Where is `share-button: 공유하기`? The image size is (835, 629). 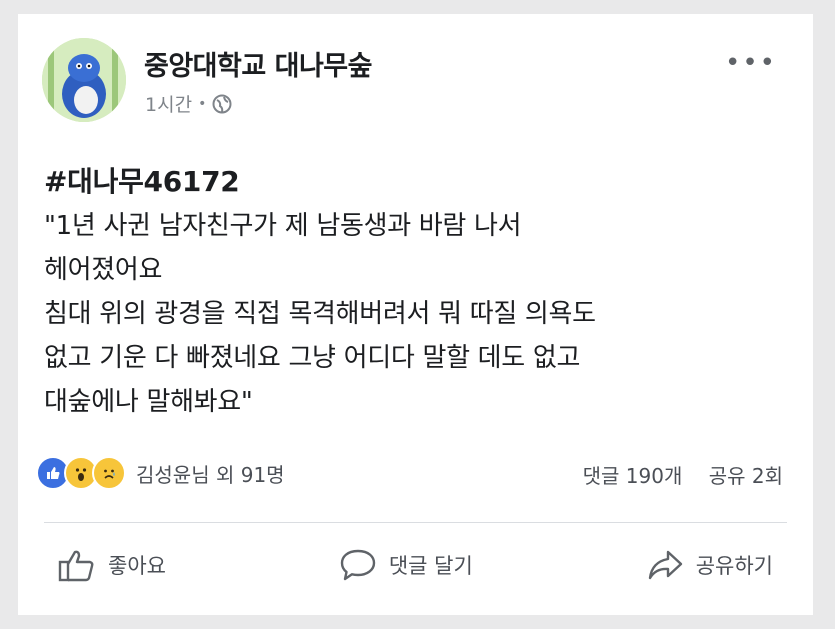
share-button: 공유하기 is located at coordinates (709, 565).